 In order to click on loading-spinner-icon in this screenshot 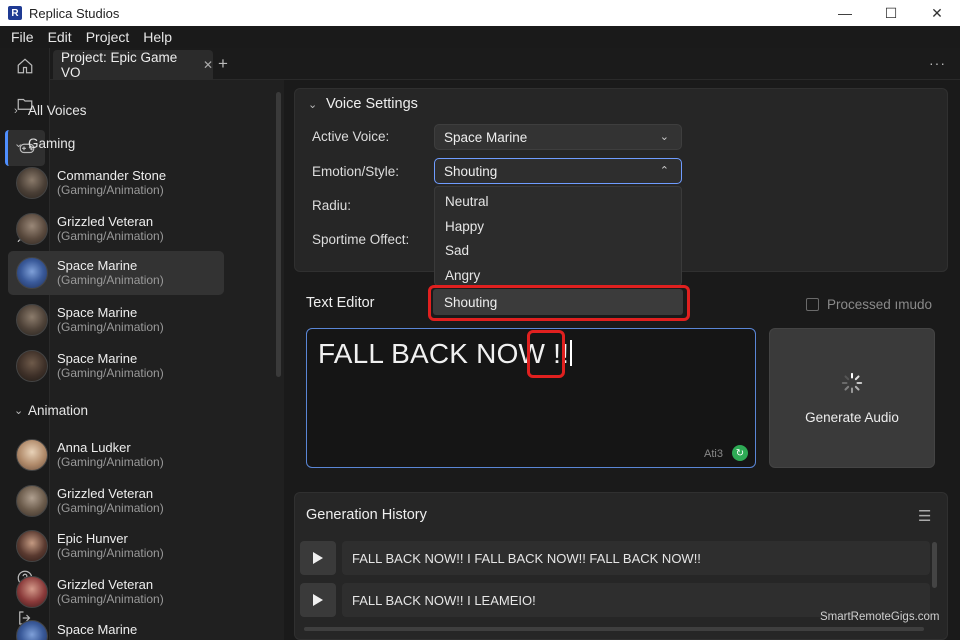, I will do `click(852, 383)`.